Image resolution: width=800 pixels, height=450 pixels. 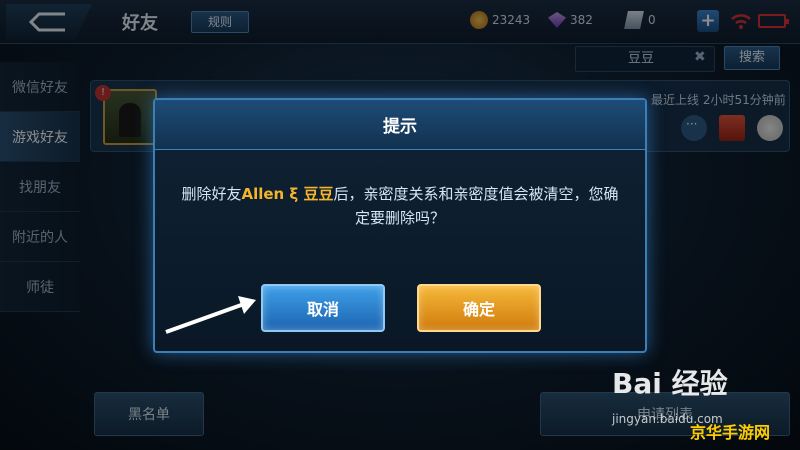 I want to click on message-prefix: 删除好友, so click(x=211, y=194).